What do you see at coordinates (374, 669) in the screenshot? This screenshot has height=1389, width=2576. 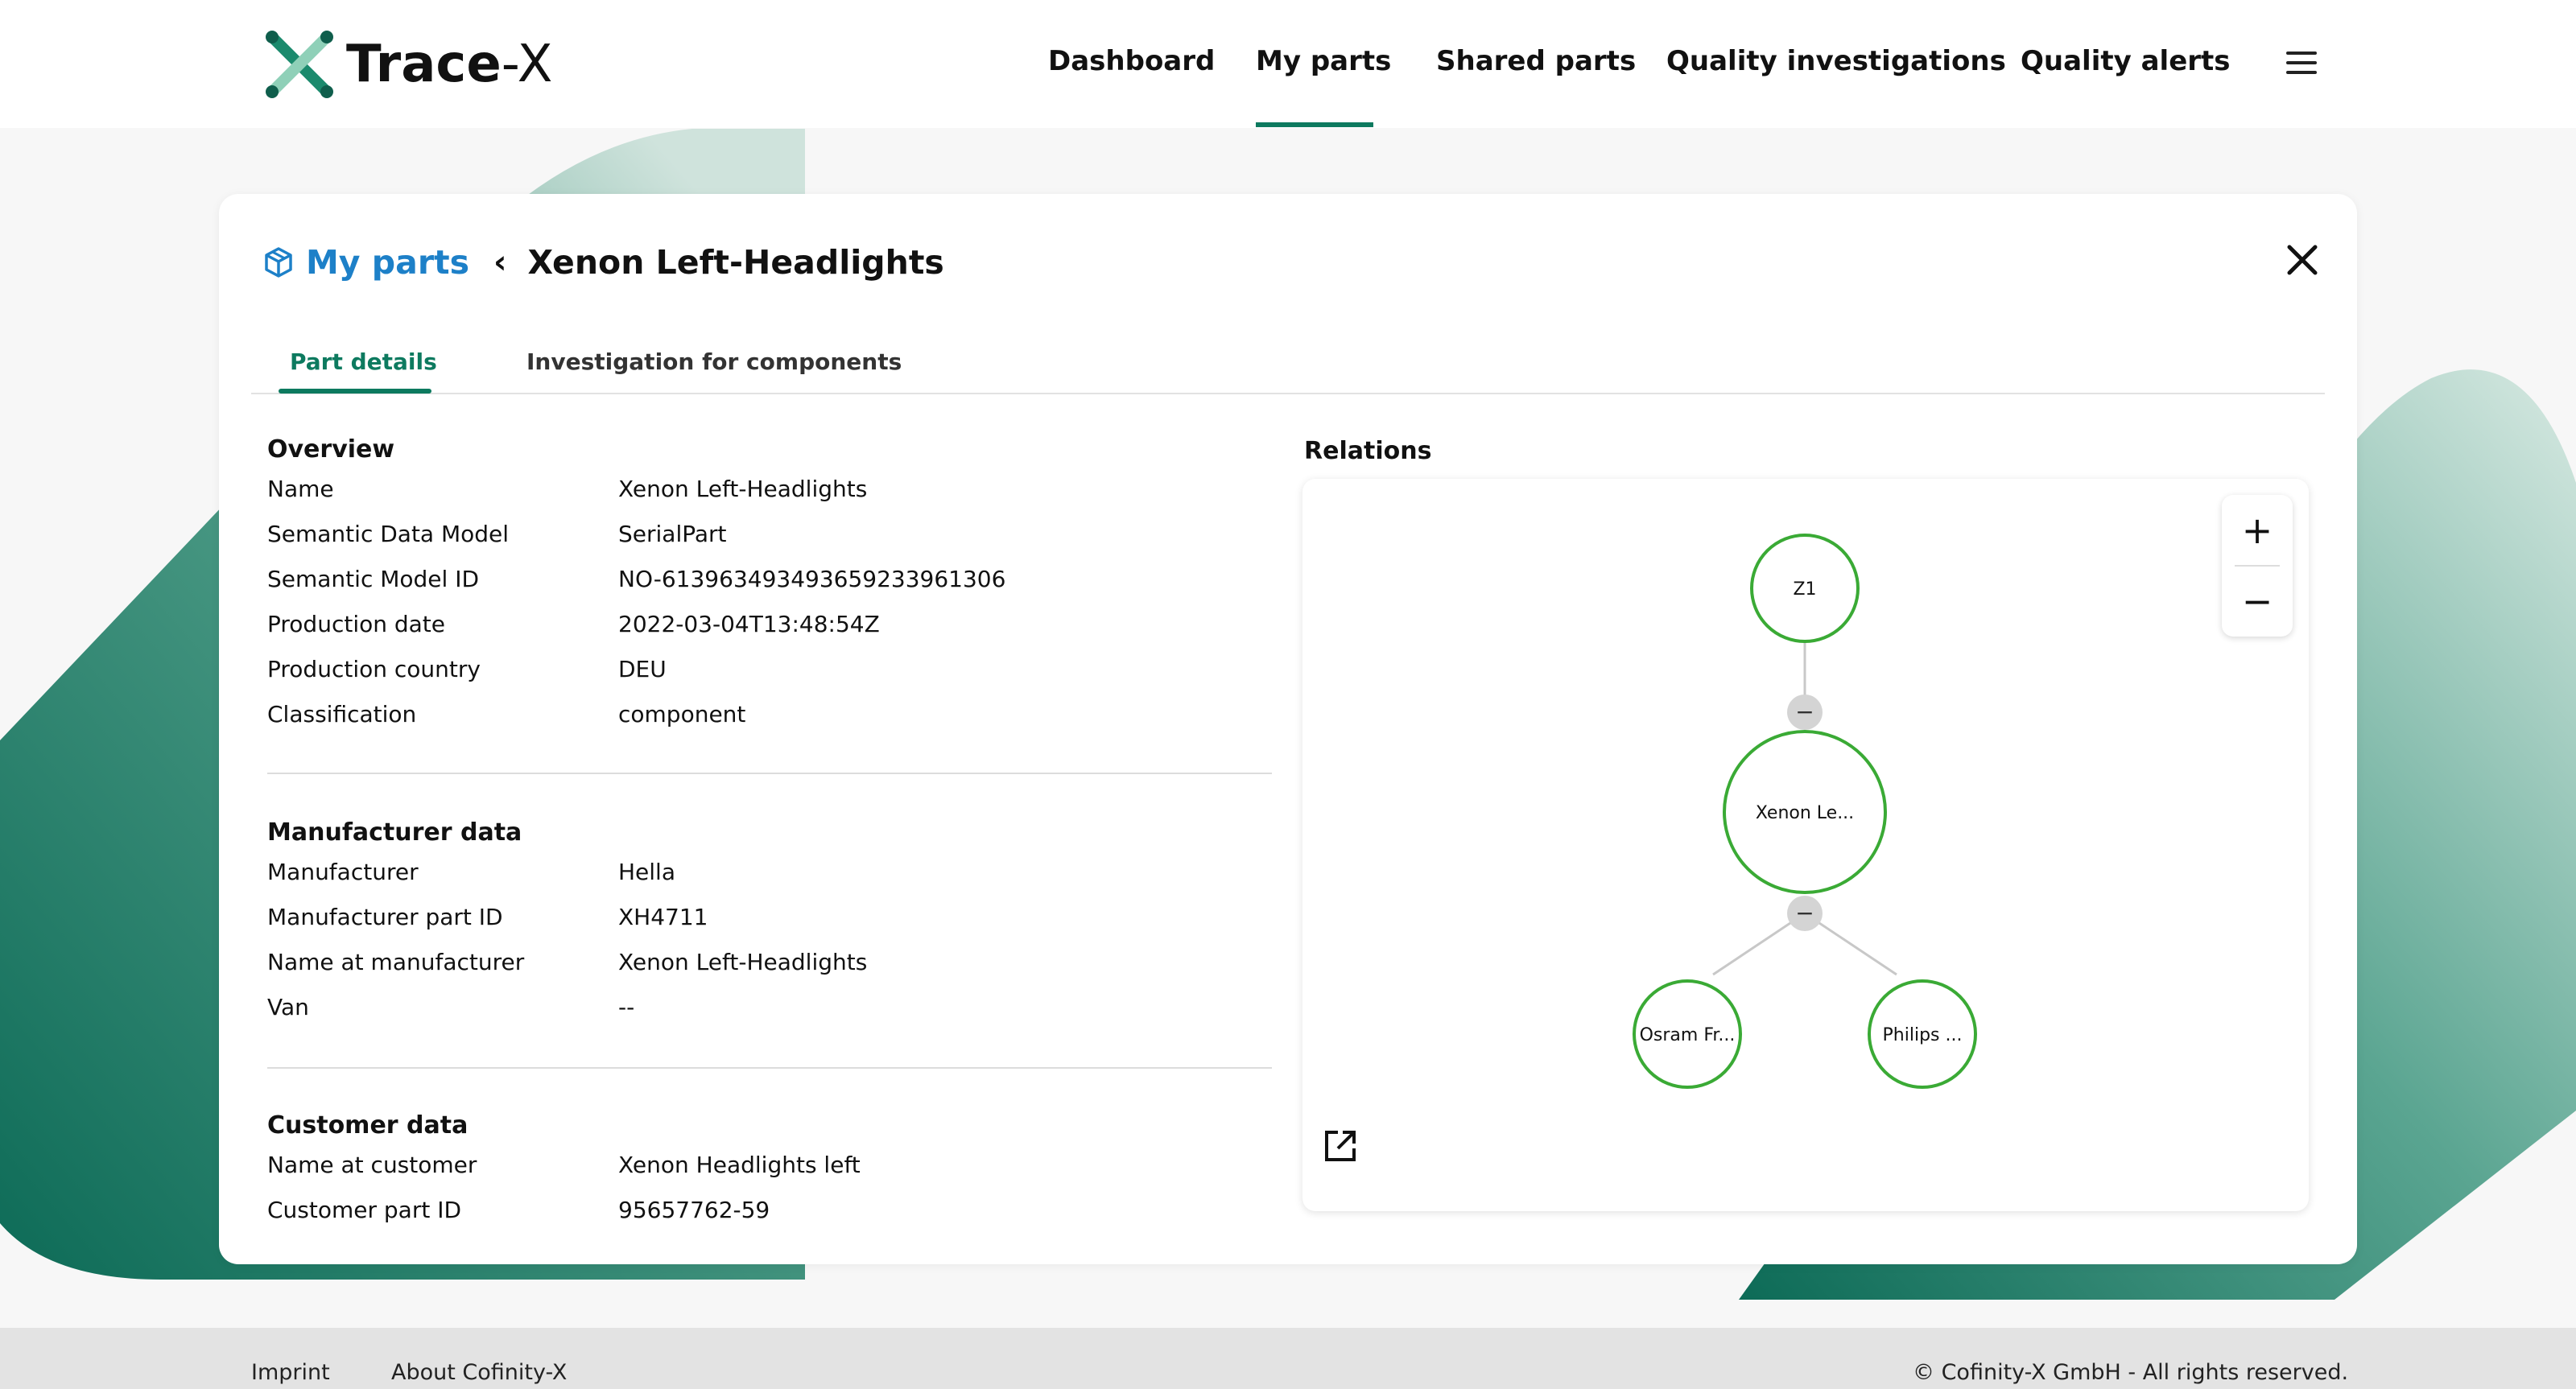 I see `overview-label: Production country` at bounding box center [374, 669].